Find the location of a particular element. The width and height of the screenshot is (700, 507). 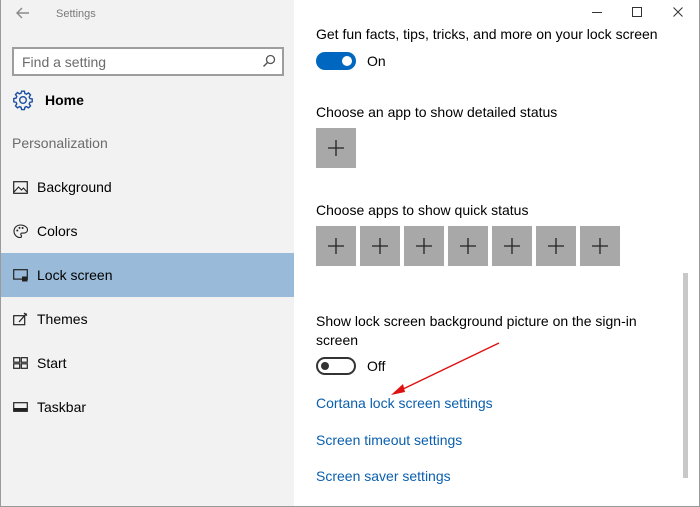

sidebar-item-label: Background is located at coordinates (74, 187).